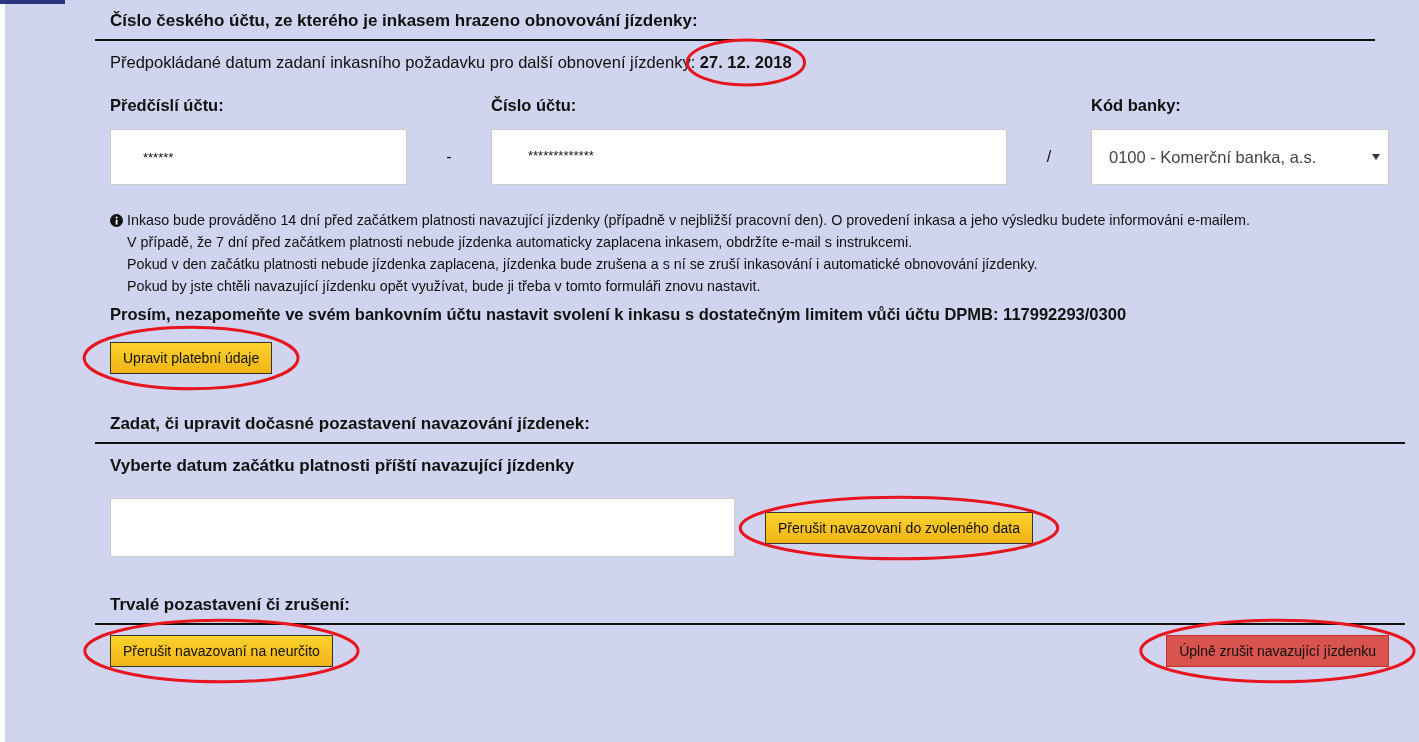  Describe the element at coordinates (534, 105) in the screenshot. I see `field-label: Číslo účtu:` at that location.